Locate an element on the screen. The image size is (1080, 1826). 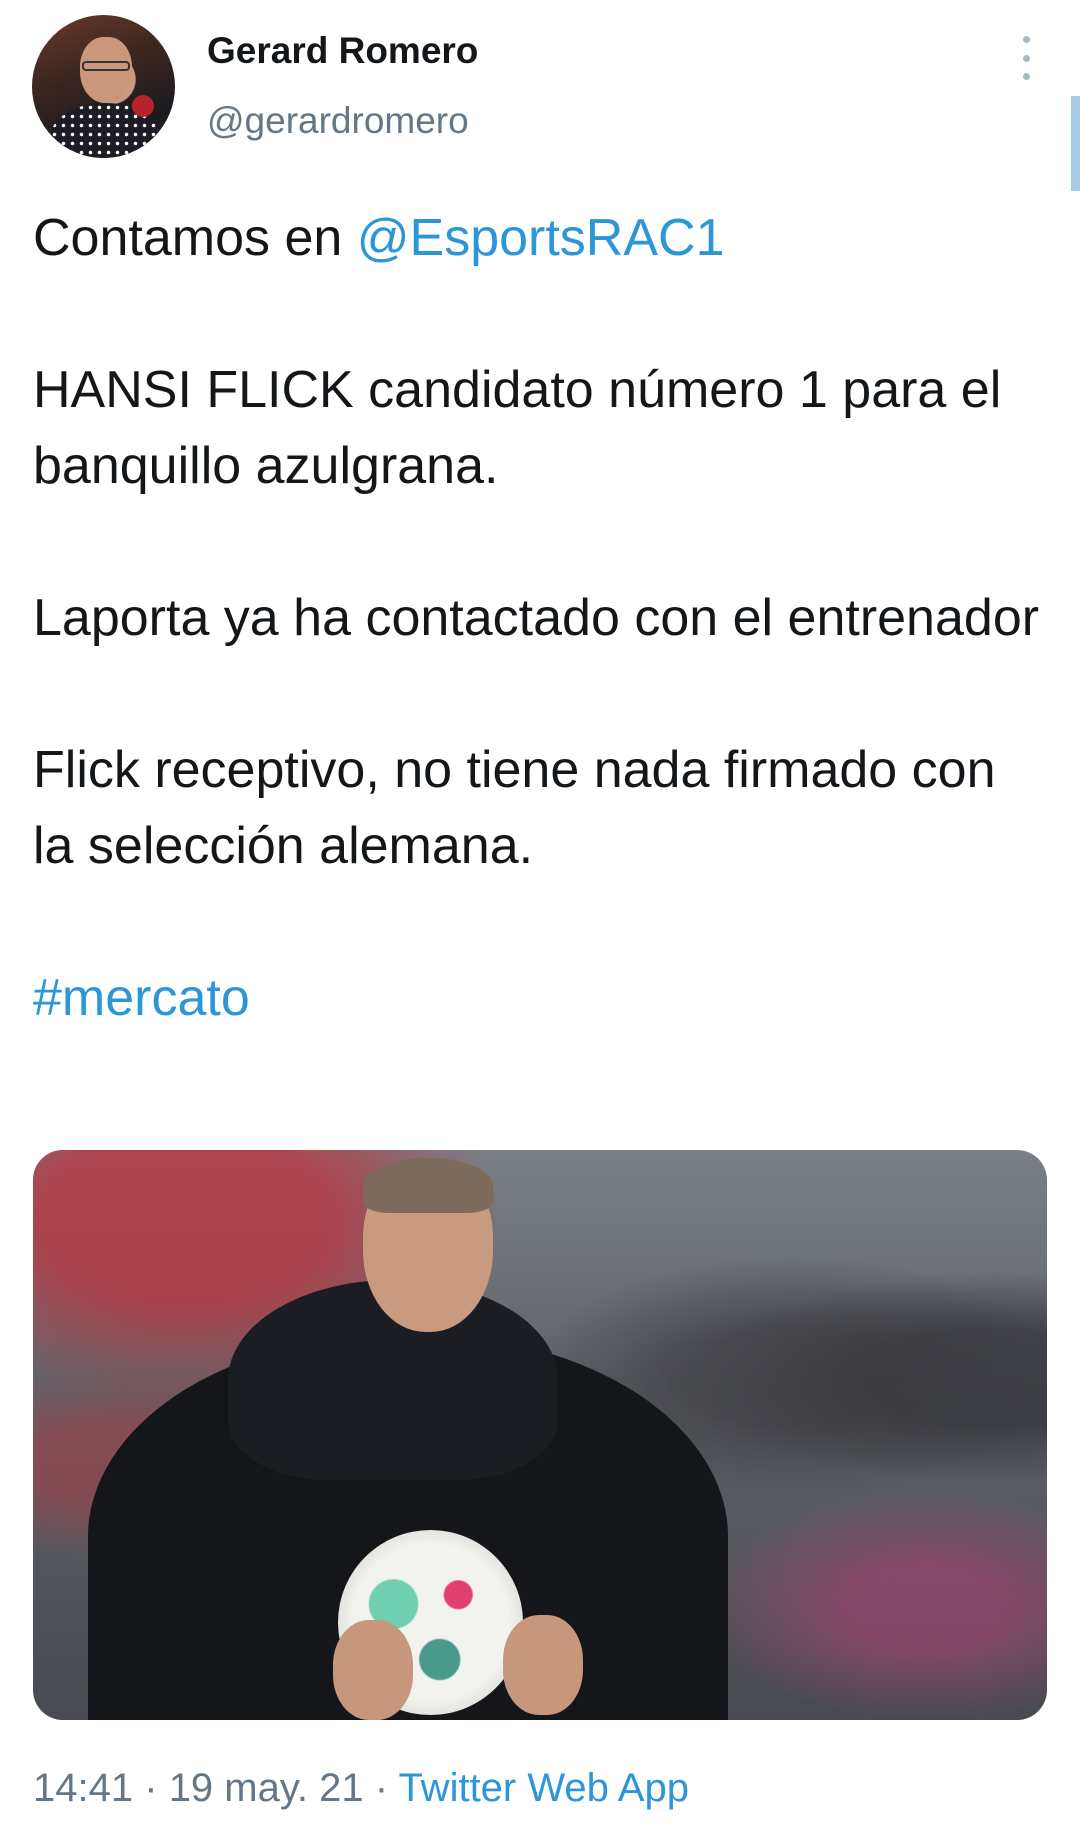
photo-hair is located at coordinates (428, 1185).